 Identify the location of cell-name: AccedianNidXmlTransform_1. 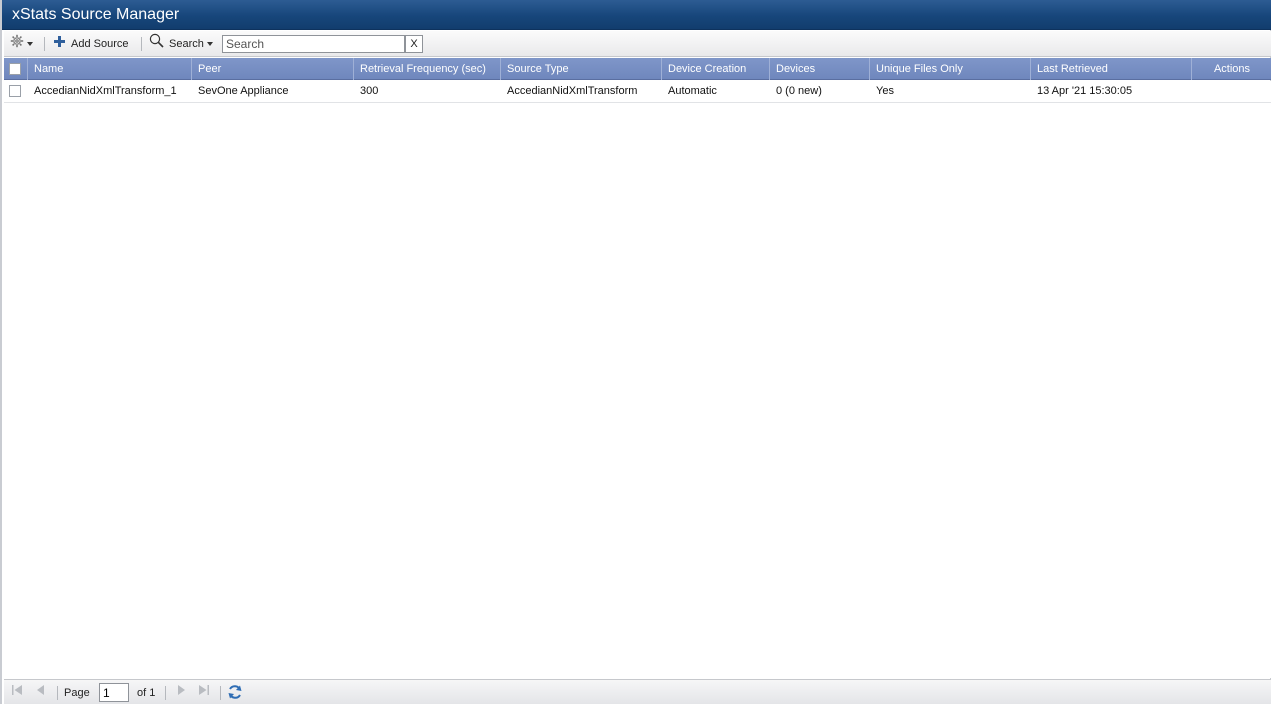
(105, 91).